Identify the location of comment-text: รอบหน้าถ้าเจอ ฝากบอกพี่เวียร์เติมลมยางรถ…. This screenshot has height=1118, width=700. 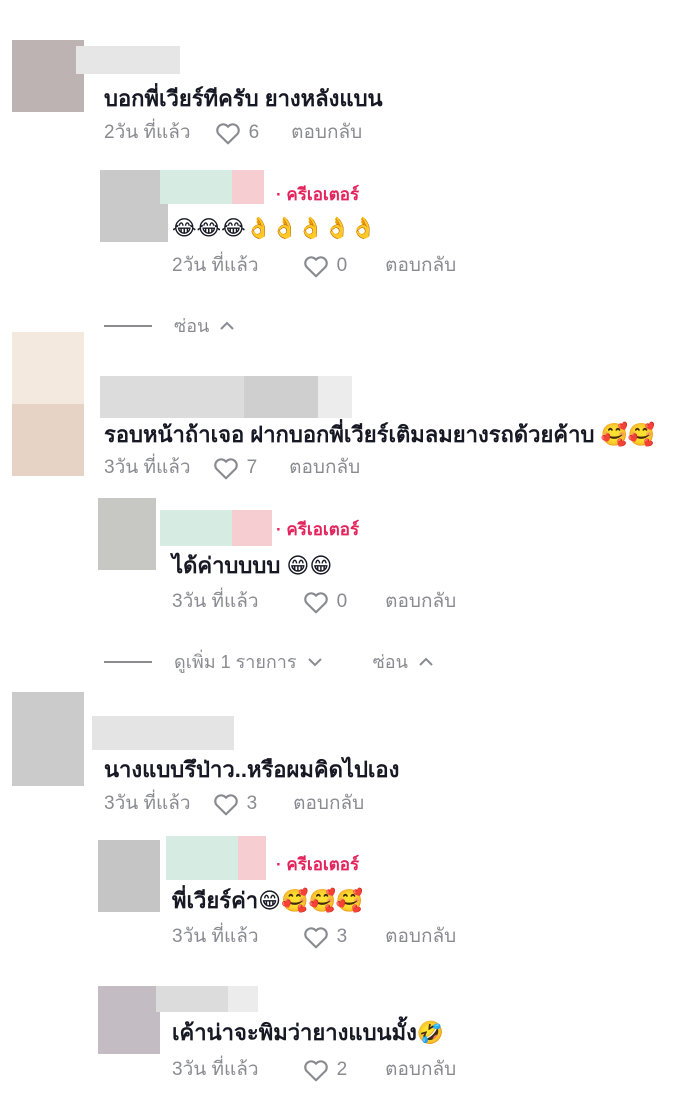
(380, 434).